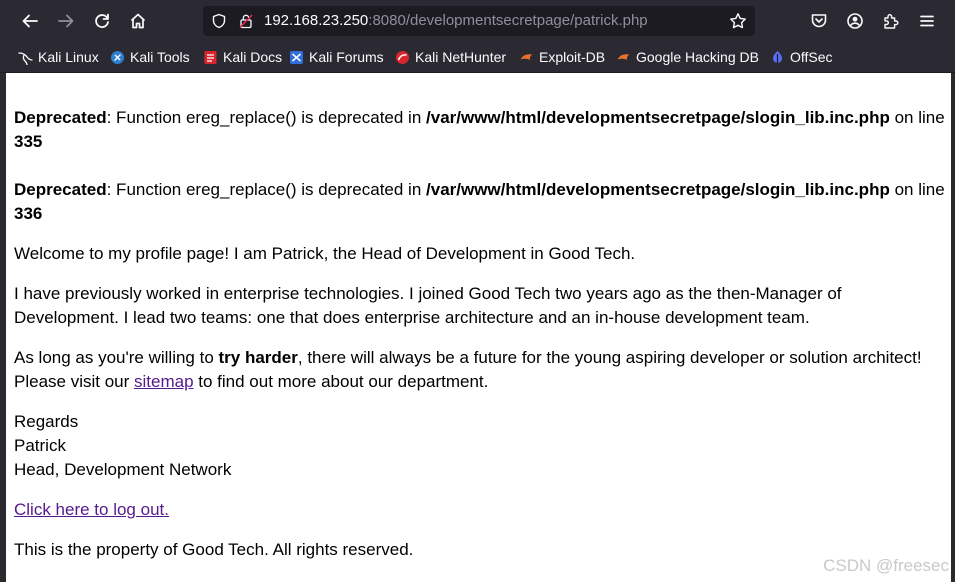  Describe the element at coordinates (346, 57) in the screenshot. I see `bookmark-label: Kali Forums` at that location.